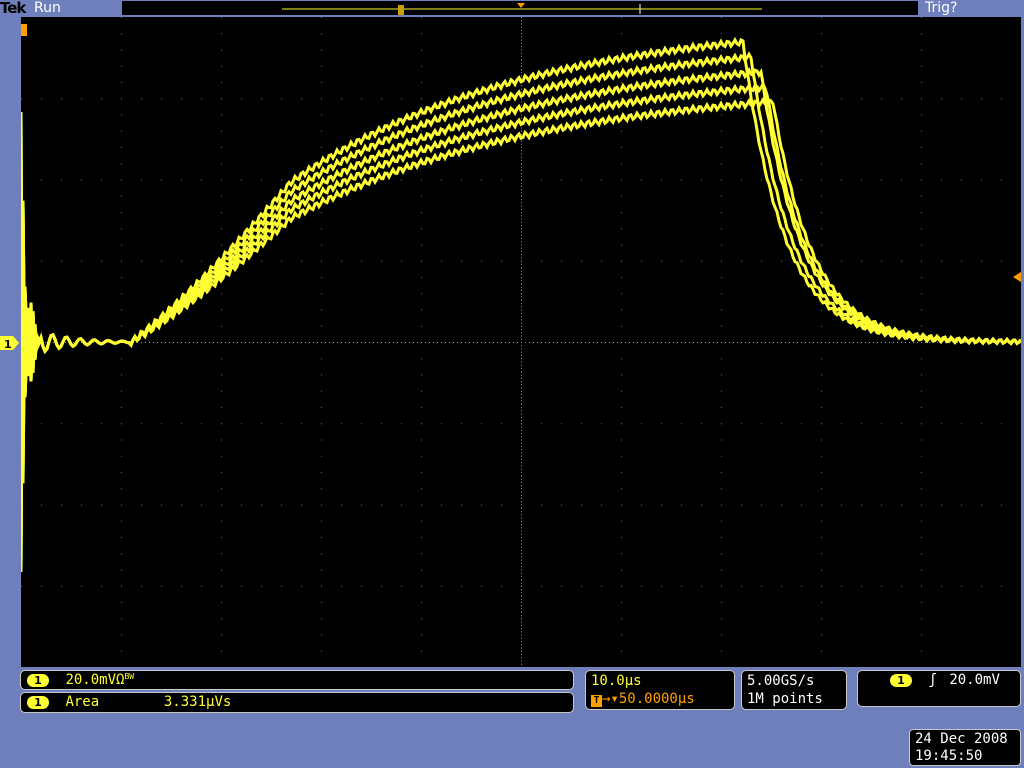 The height and width of the screenshot is (768, 1024). Describe the element at coordinates (25, 31) in the screenshot. I see `trigger-marker-icon` at that location.